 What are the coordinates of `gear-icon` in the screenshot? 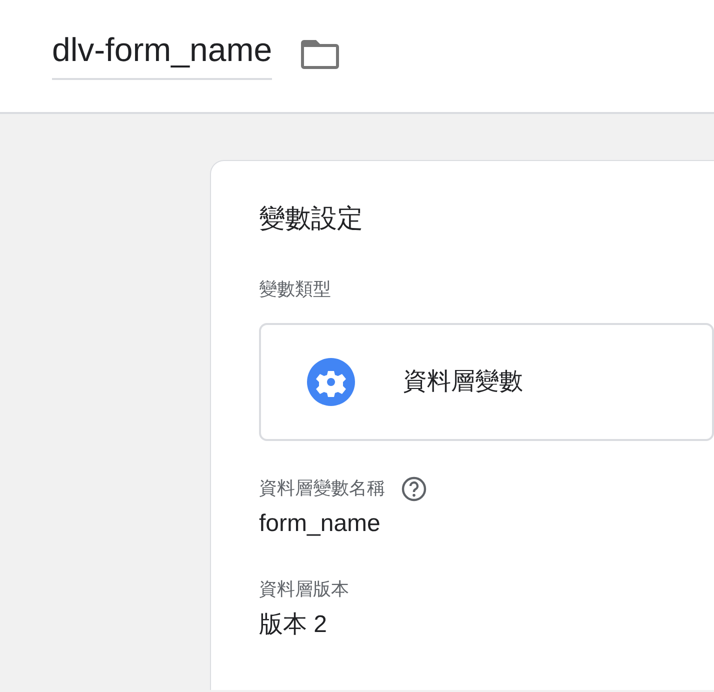 It's located at (331, 382).